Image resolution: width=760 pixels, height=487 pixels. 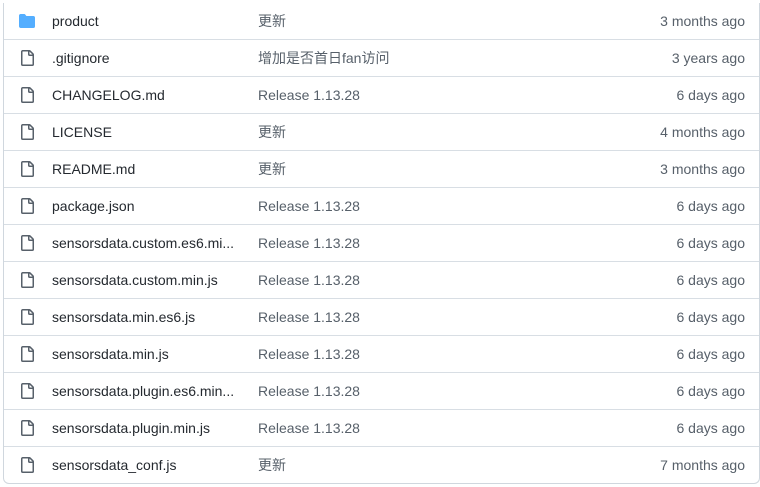 What do you see at coordinates (323, 58) in the screenshot?
I see `commit-message-link: 增加是否首日fan访问` at bounding box center [323, 58].